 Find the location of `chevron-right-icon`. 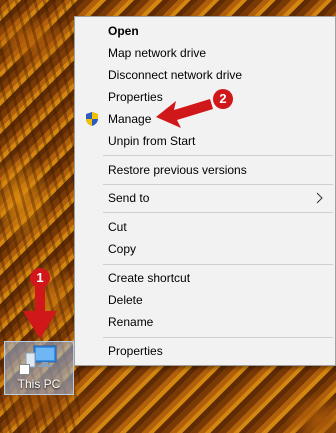

chevron-right-icon is located at coordinates (319, 198).